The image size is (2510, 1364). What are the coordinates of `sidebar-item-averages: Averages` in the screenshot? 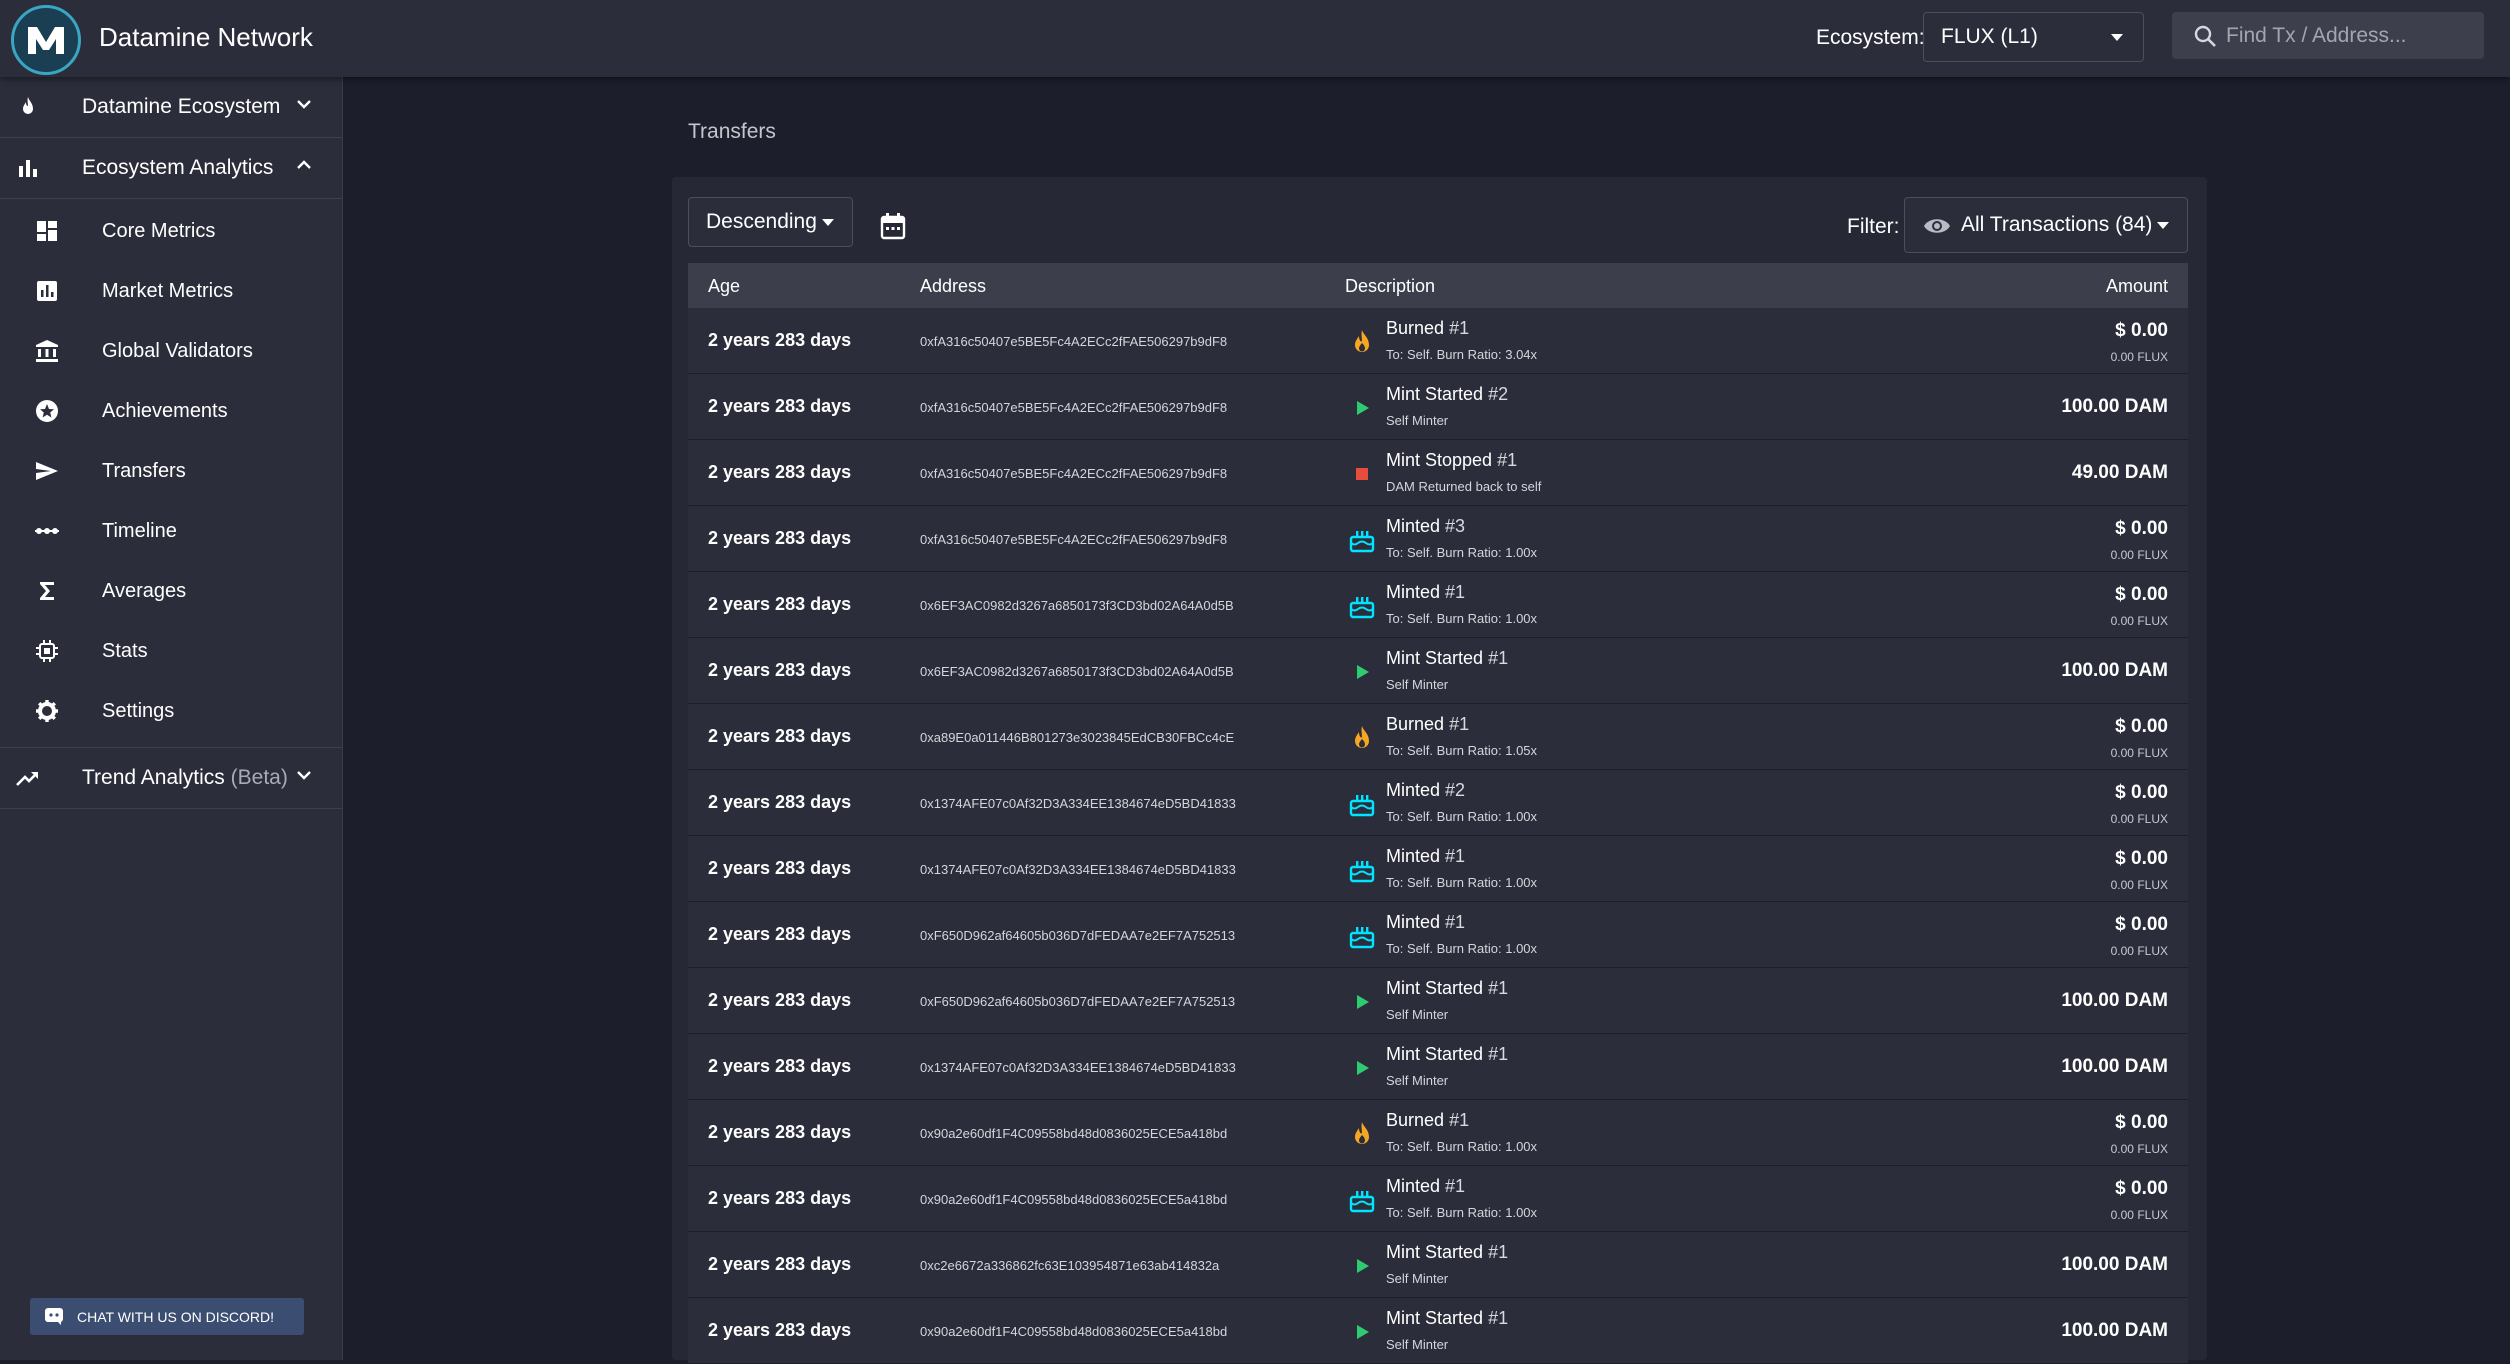 It's located at (171, 591).